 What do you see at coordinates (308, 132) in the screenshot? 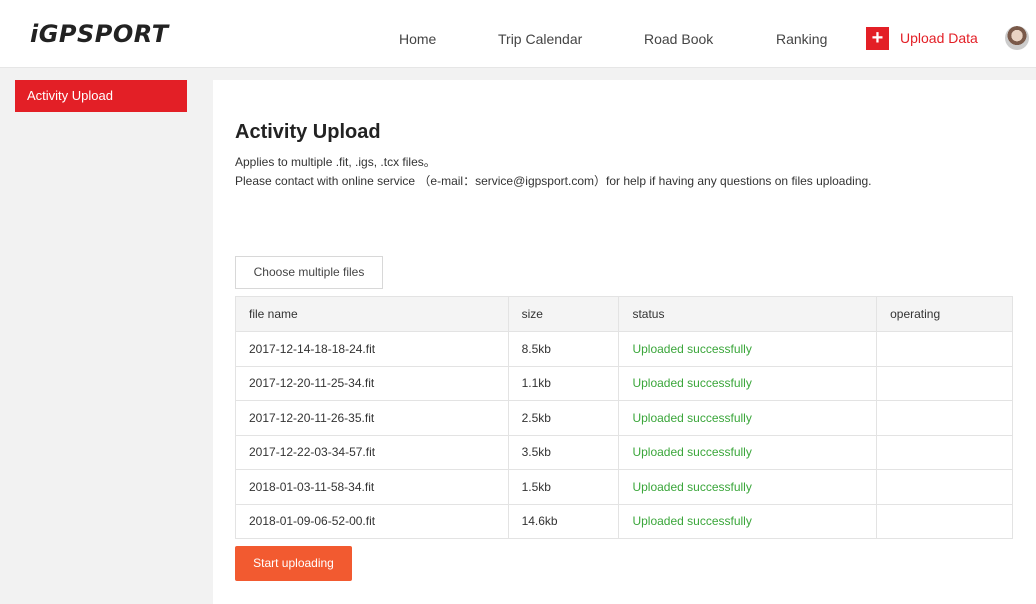
I see `page-title: Activity Upload` at bounding box center [308, 132].